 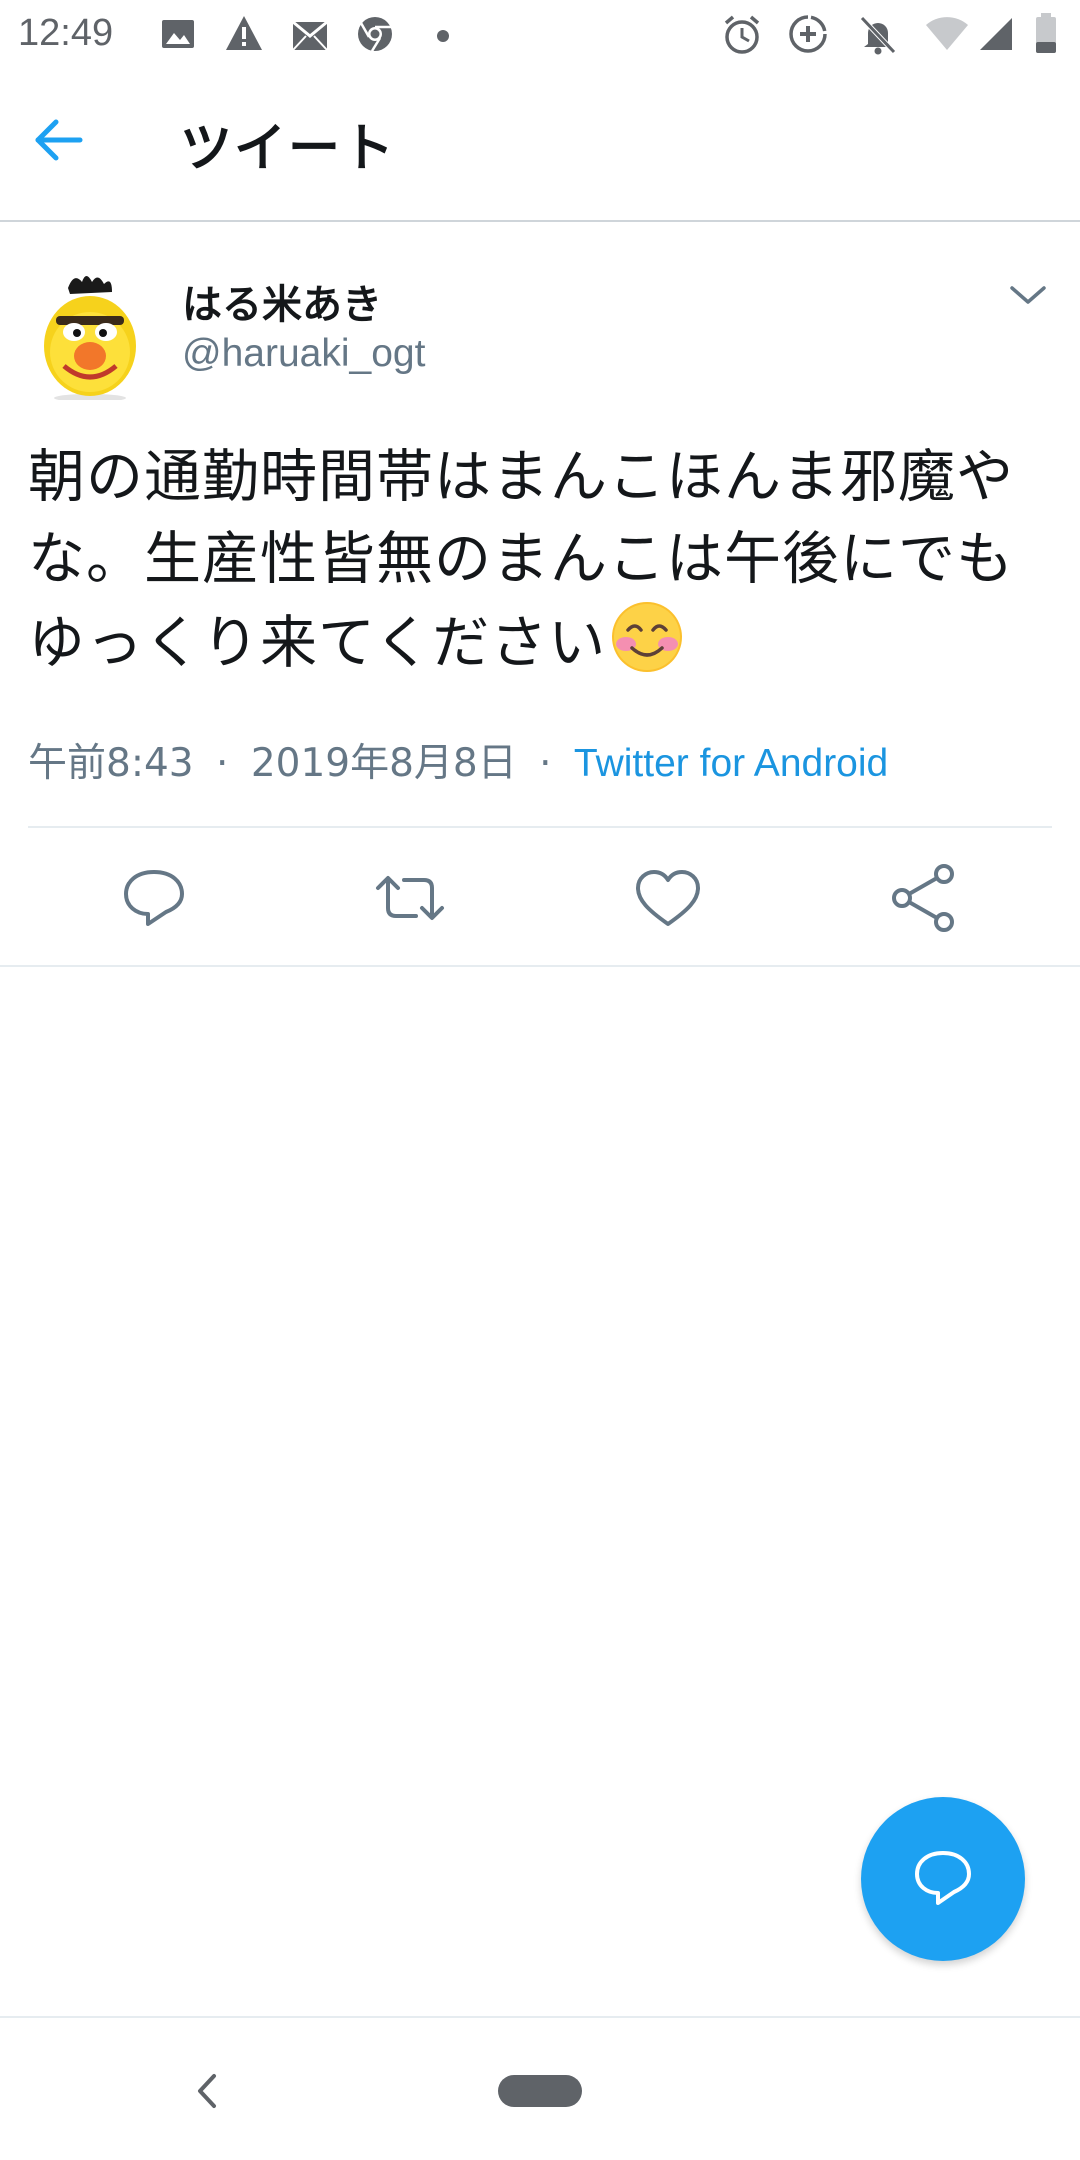 I want to click on tweet-source-link: Twitter for Android, so click(x=731, y=763).